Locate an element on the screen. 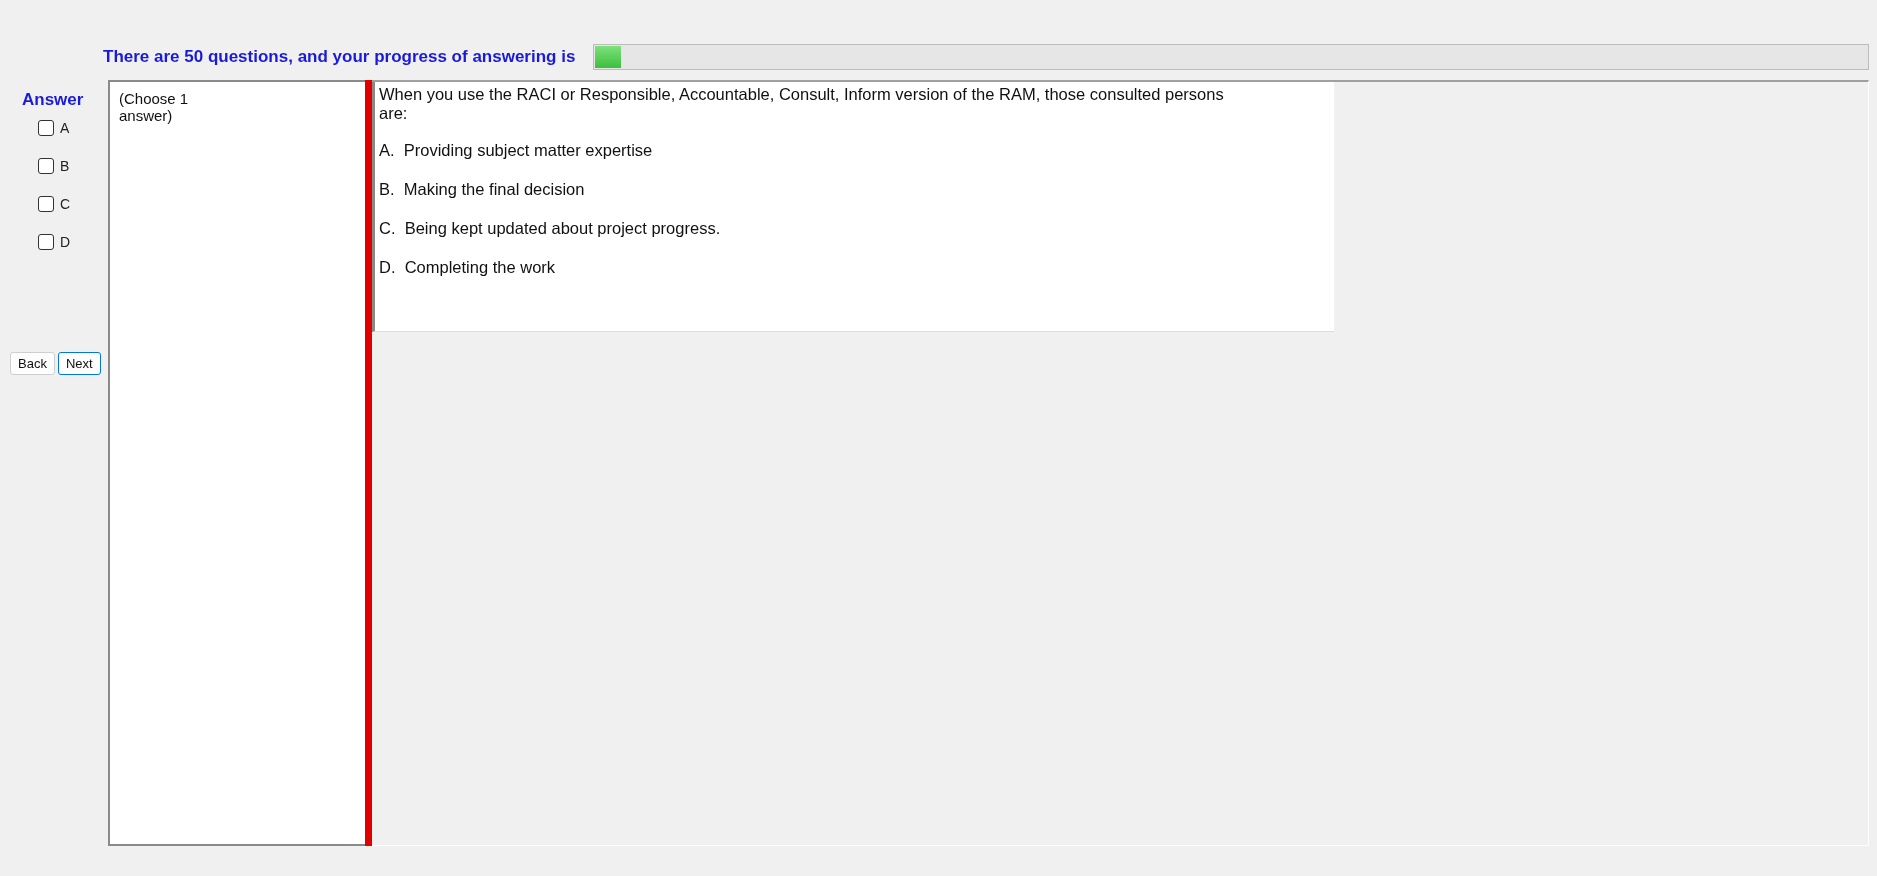  answer-choice: D. Completing the work is located at coordinates (468, 267).